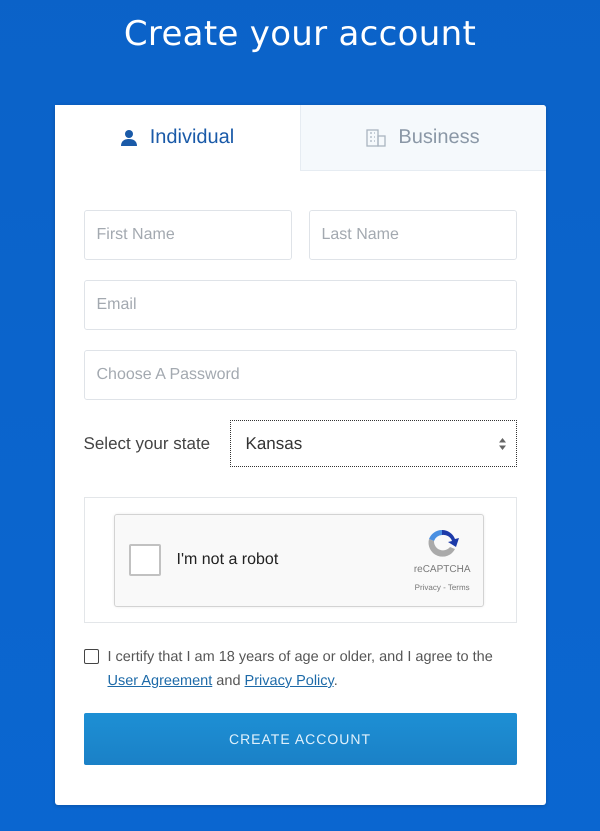 This screenshot has height=831, width=600. Describe the element at coordinates (148, 444) in the screenshot. I see `state-label: Select your state` at that location.